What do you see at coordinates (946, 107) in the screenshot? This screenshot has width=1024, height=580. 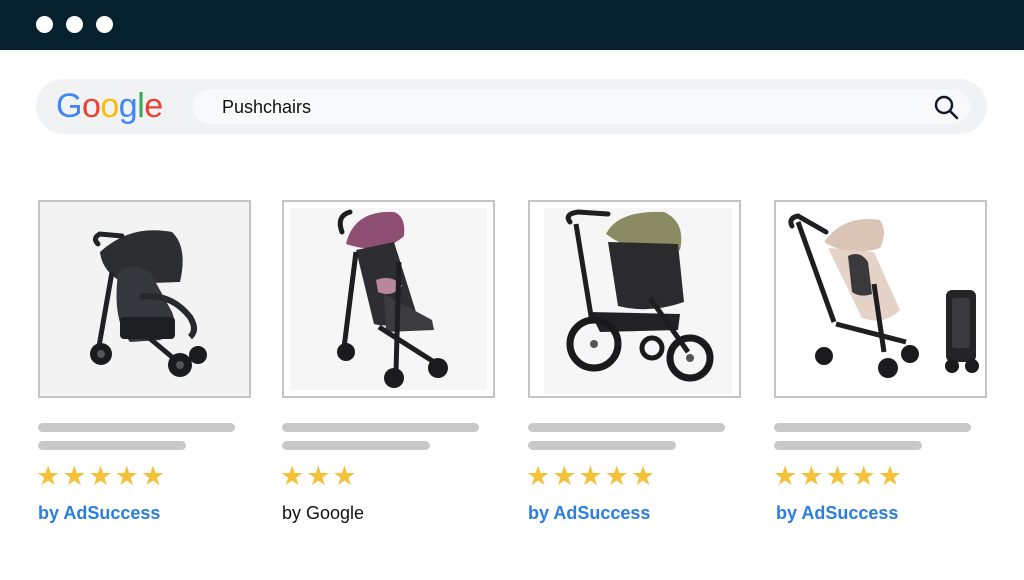 I see `search-icon` at bounding box center [946, 107].